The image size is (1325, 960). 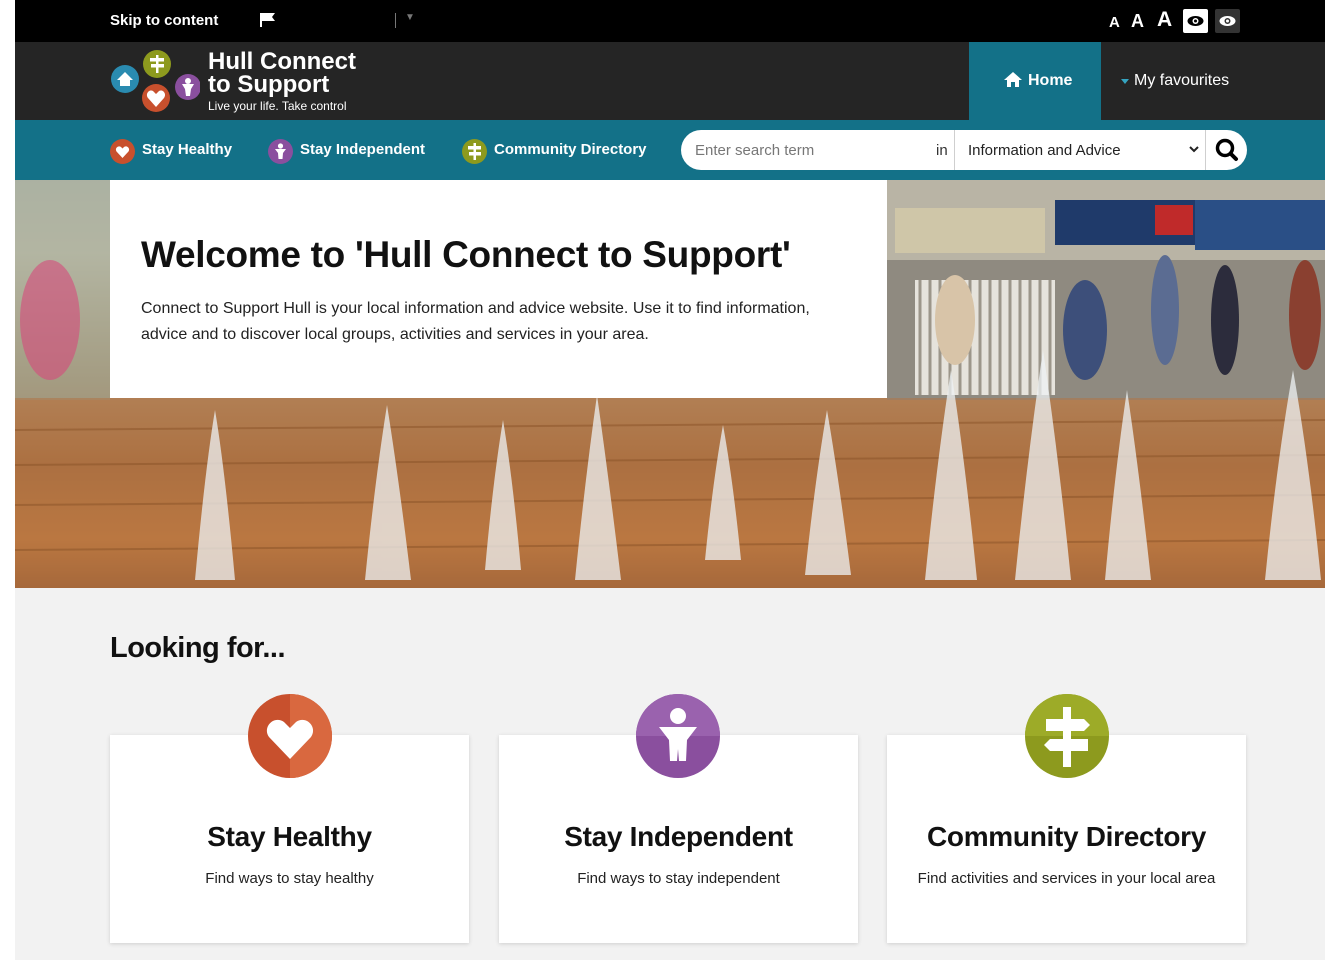 What do you see at coordinates (289, 836) in the screenshot?
I see `card-title: Stay Healthy` at bounding box center [289, 836].